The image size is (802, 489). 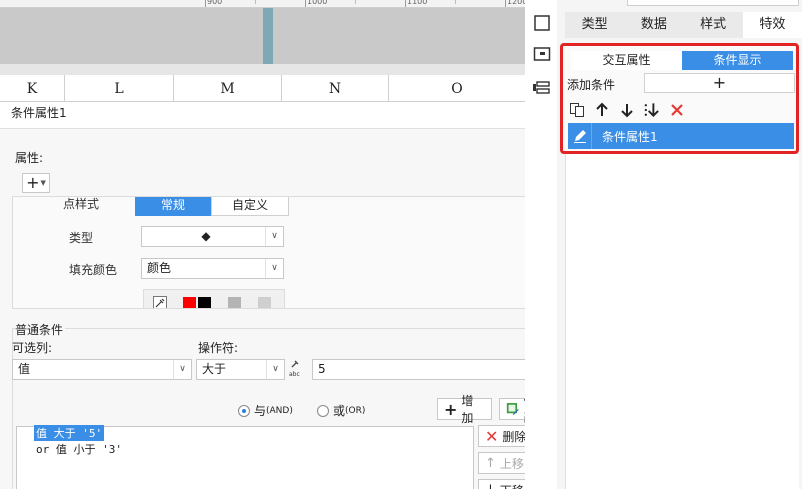 What do you see at coordinates (24, 369) in the screenshot?
I see `column-select-value: 值` at bounding box center [24, 369].